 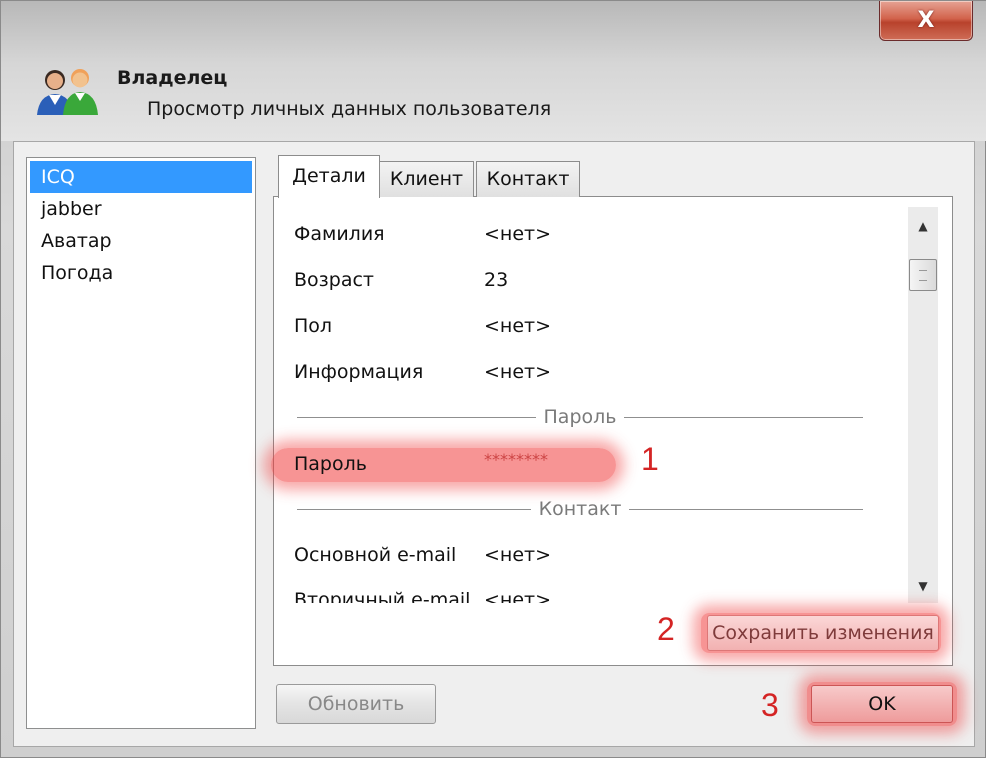 I want to click on details-scrollbar: ▲ ▼, so click(x=923, y=405).